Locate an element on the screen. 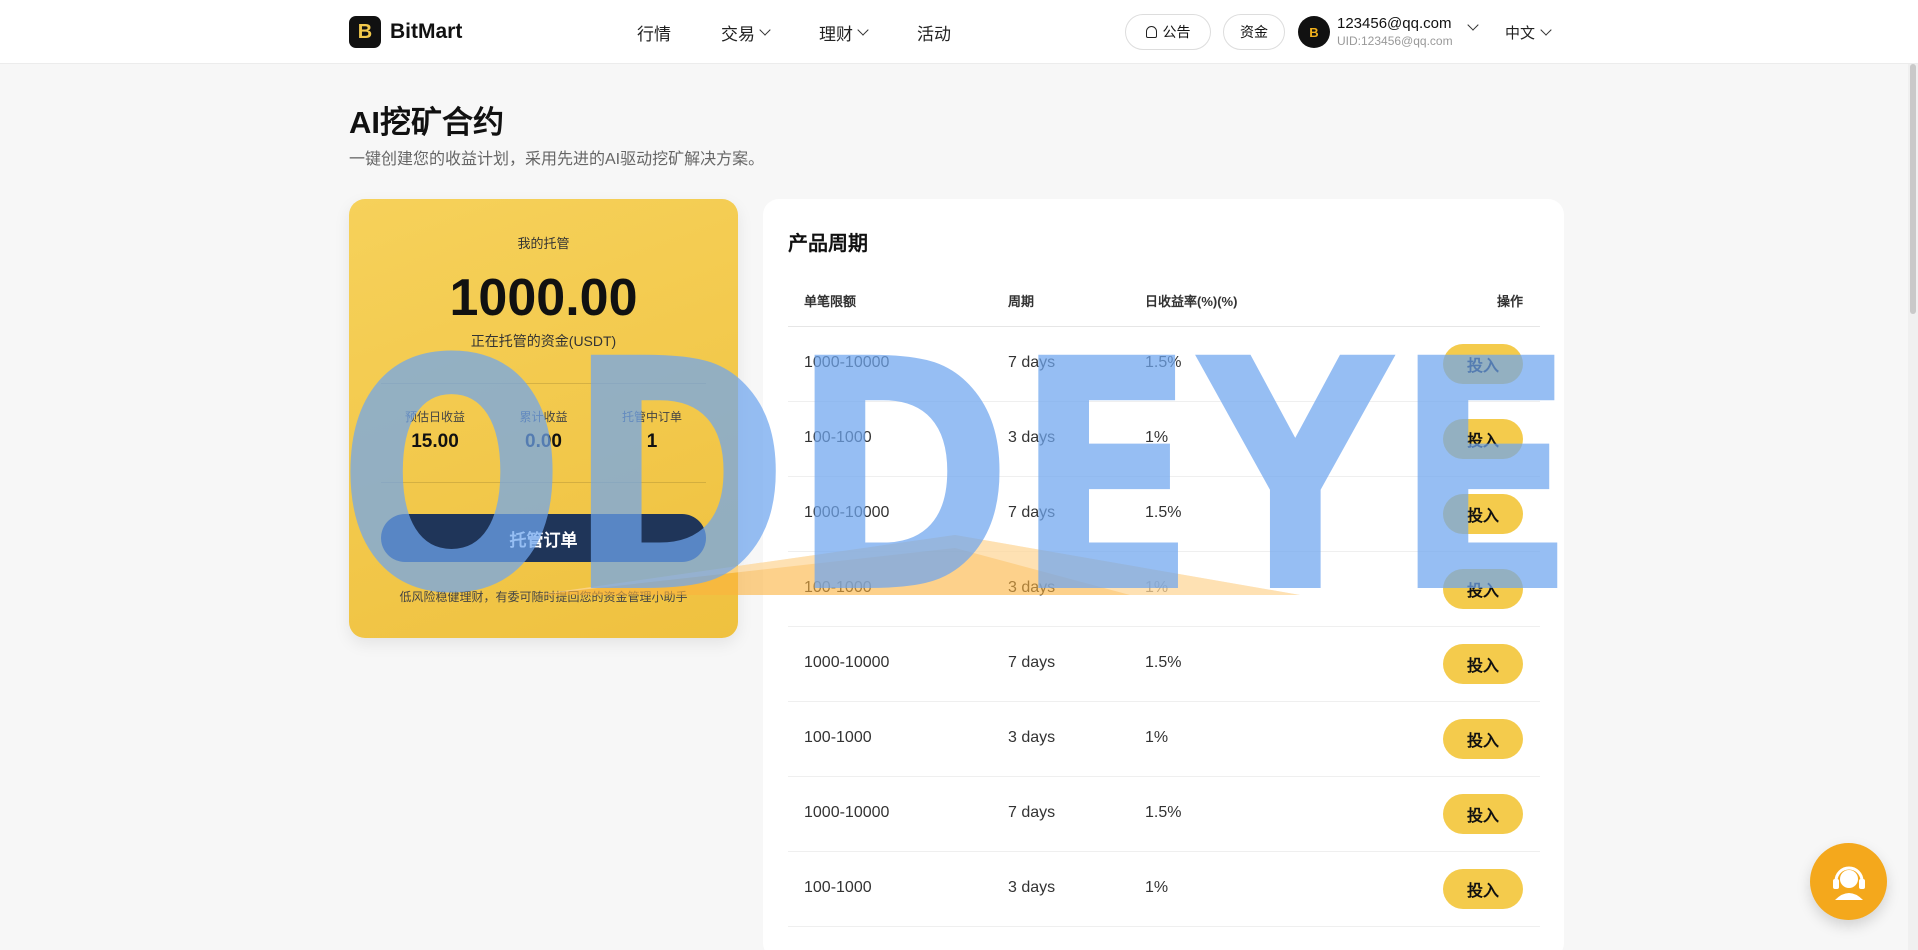  stat-value: 1 is located at coordinates (652, 441).